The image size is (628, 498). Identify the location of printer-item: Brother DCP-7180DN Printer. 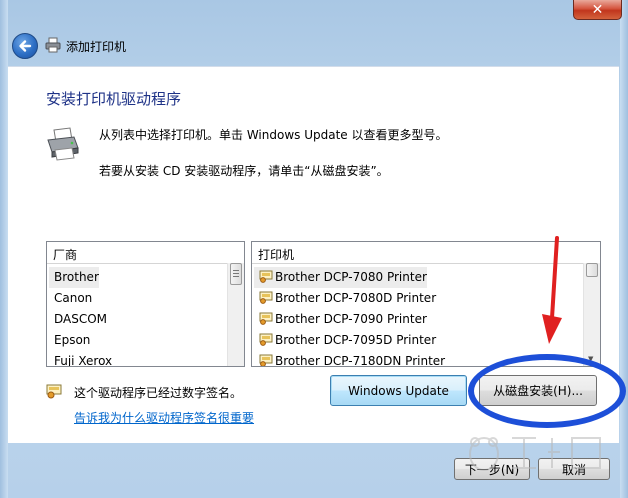
(350, 359).